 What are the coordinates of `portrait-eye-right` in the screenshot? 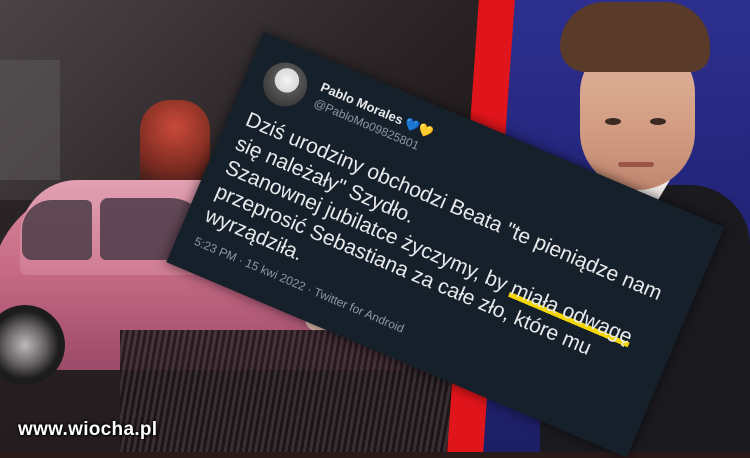 It's located at (658, 121).